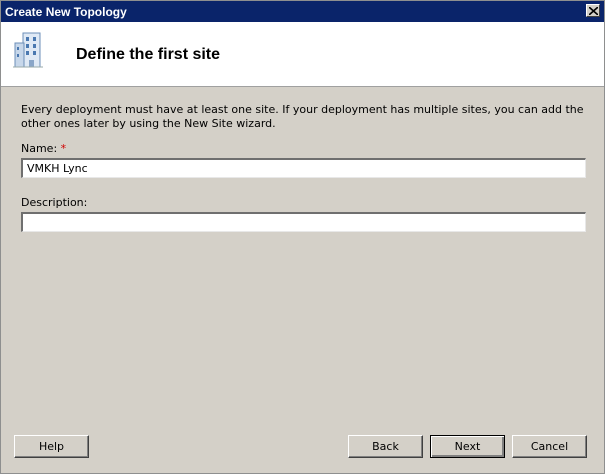  I want to click on help-button: Help, so click(51, 446).